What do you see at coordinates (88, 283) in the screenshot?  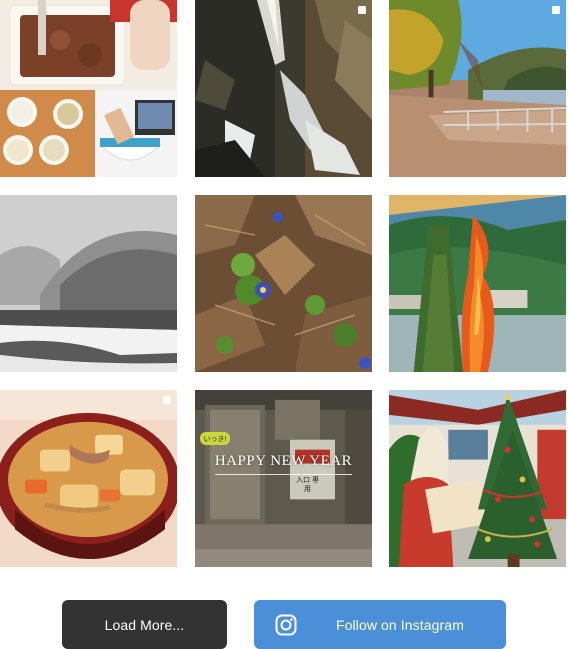 I see `feed-image-snowy-valley` at bounding box center [88, 283].